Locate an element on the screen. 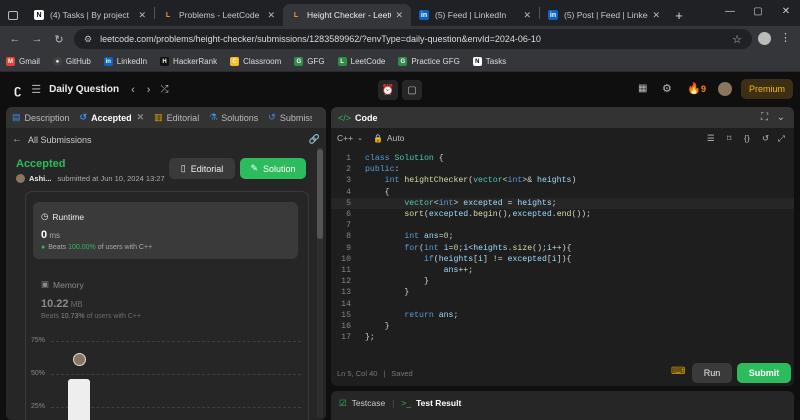 Image resolution: width=800 pixels, height=420 pixels. bookmark-classroom: C Classroom is located at coordinates (255, 61).